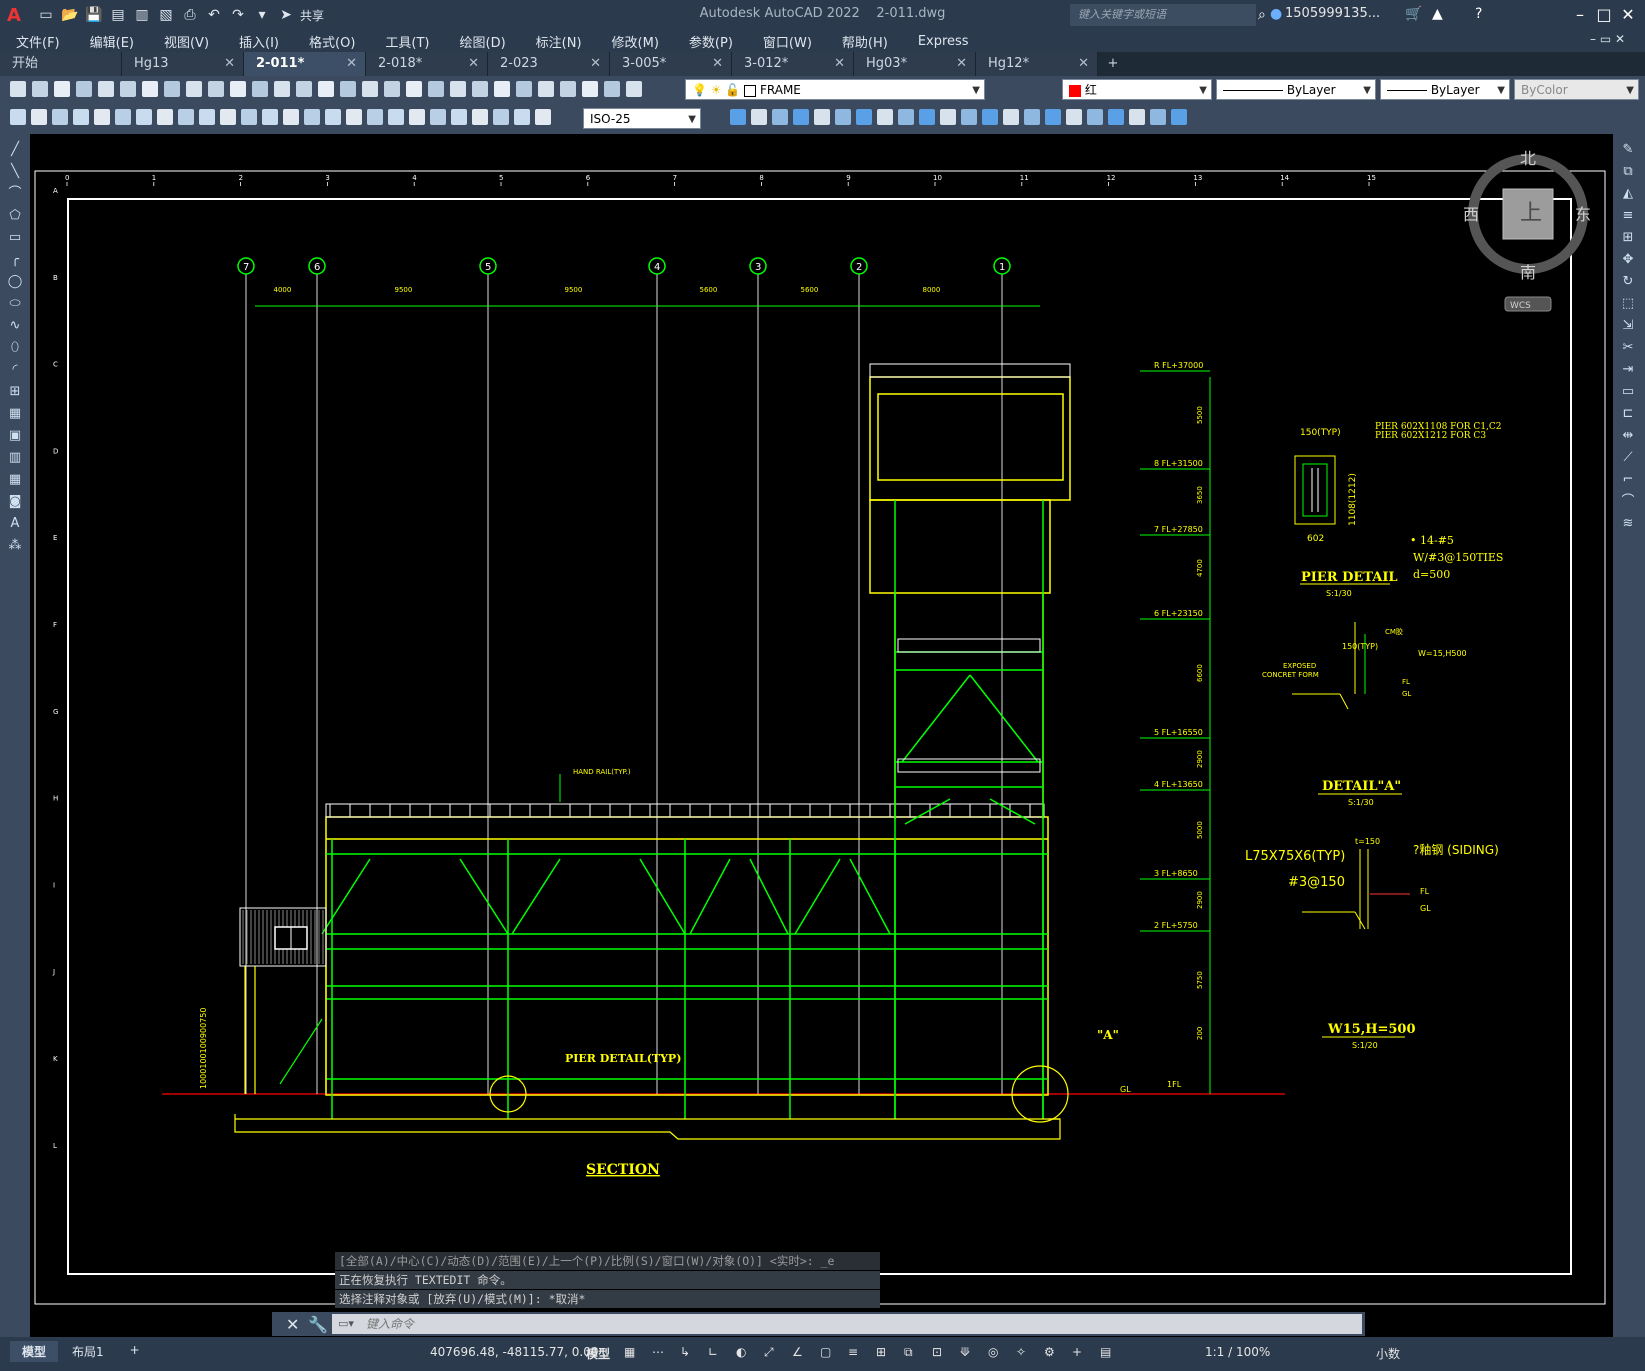  What do you see at coordinates (427, 64) in the screenshot?
I see `tab-2-018: 2-018* ✕` at bounding box center [427, 64].